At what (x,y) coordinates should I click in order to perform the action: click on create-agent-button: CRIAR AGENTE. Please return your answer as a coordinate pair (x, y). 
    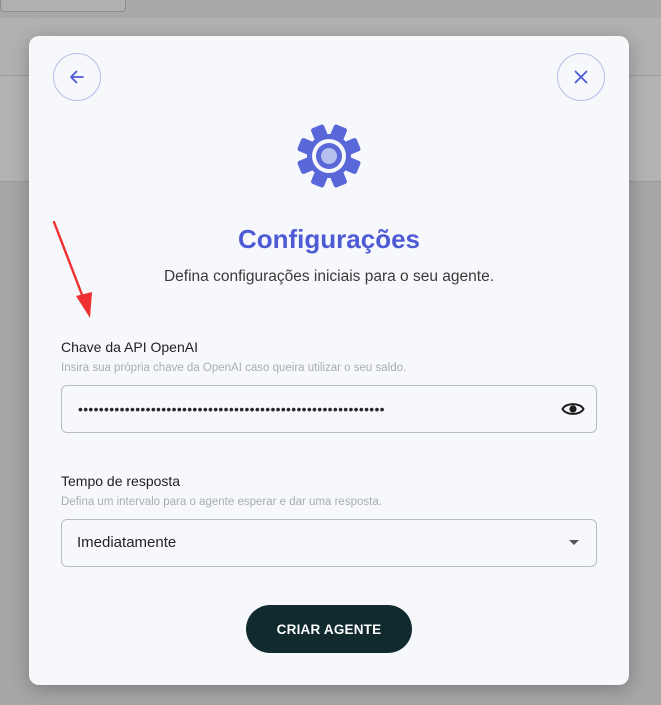
    Looking at the image, I should click on (329, 629).